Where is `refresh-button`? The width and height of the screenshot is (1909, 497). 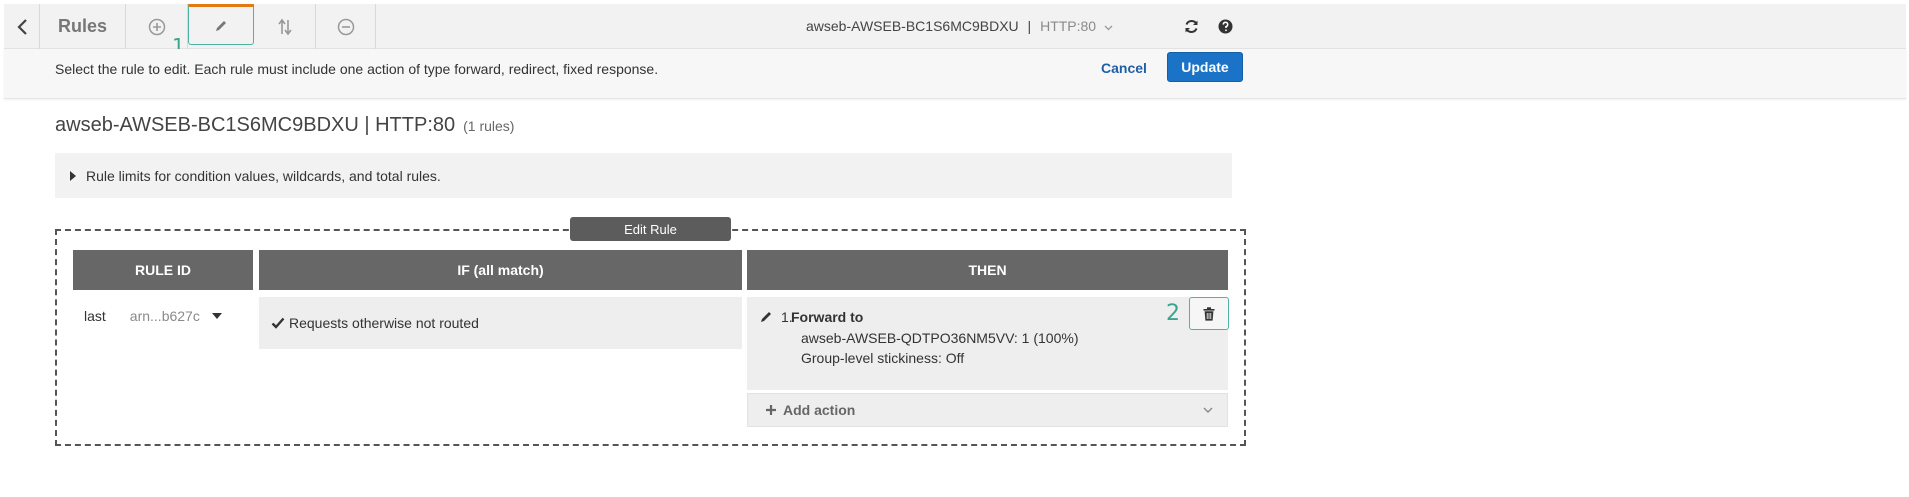 refresh-button is located at coordinates (1191, 26).